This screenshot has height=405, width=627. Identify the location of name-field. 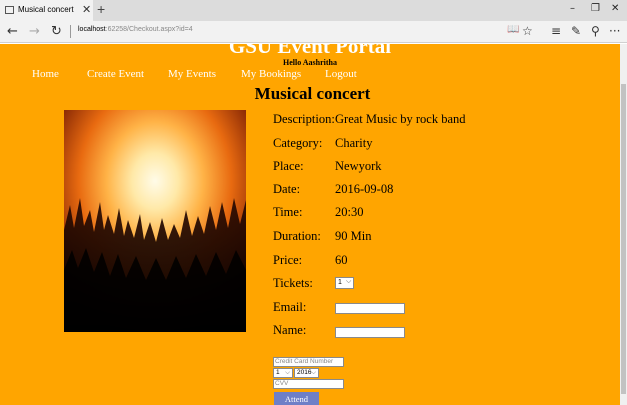
(370, 332).